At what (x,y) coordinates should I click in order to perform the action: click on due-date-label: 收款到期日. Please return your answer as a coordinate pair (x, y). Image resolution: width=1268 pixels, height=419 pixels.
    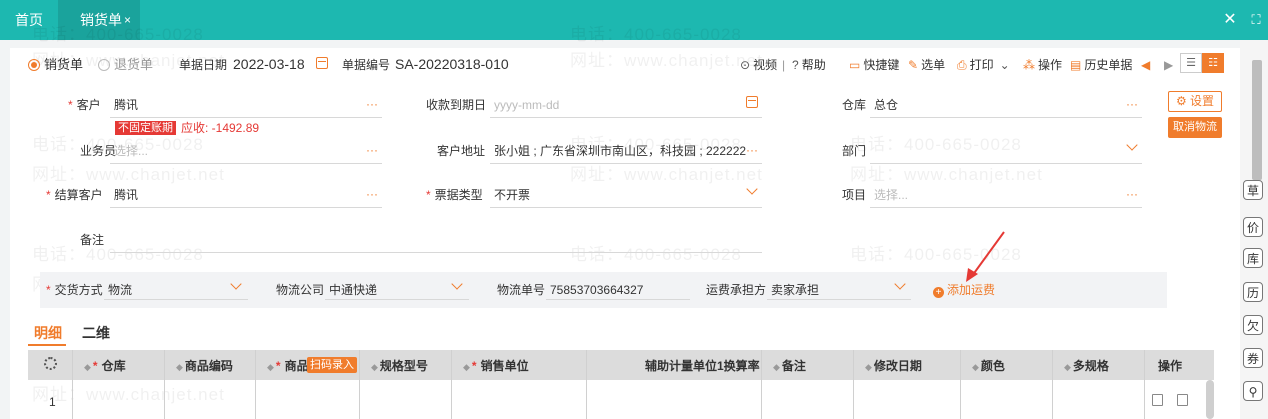
    Looking at the image, I should click on (456, 105).